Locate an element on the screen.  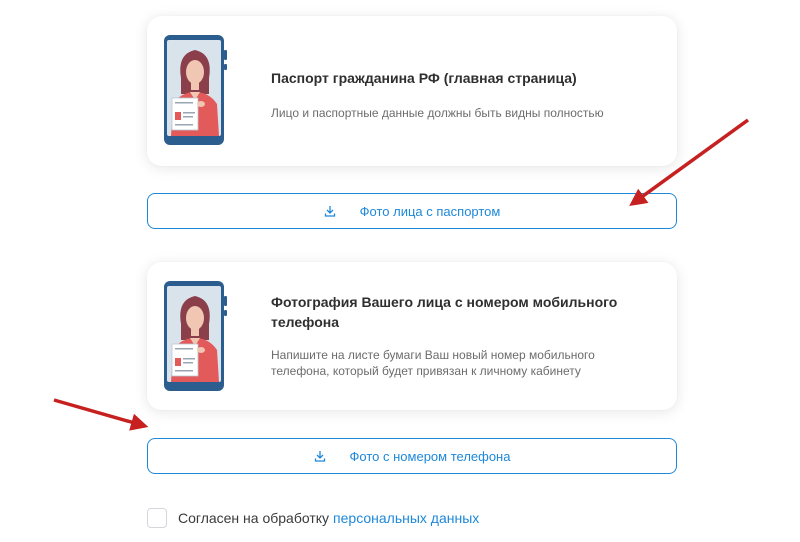
upload-photo-with-passport-button: Фото лица с паспортом is located at coordinates (412, 211).